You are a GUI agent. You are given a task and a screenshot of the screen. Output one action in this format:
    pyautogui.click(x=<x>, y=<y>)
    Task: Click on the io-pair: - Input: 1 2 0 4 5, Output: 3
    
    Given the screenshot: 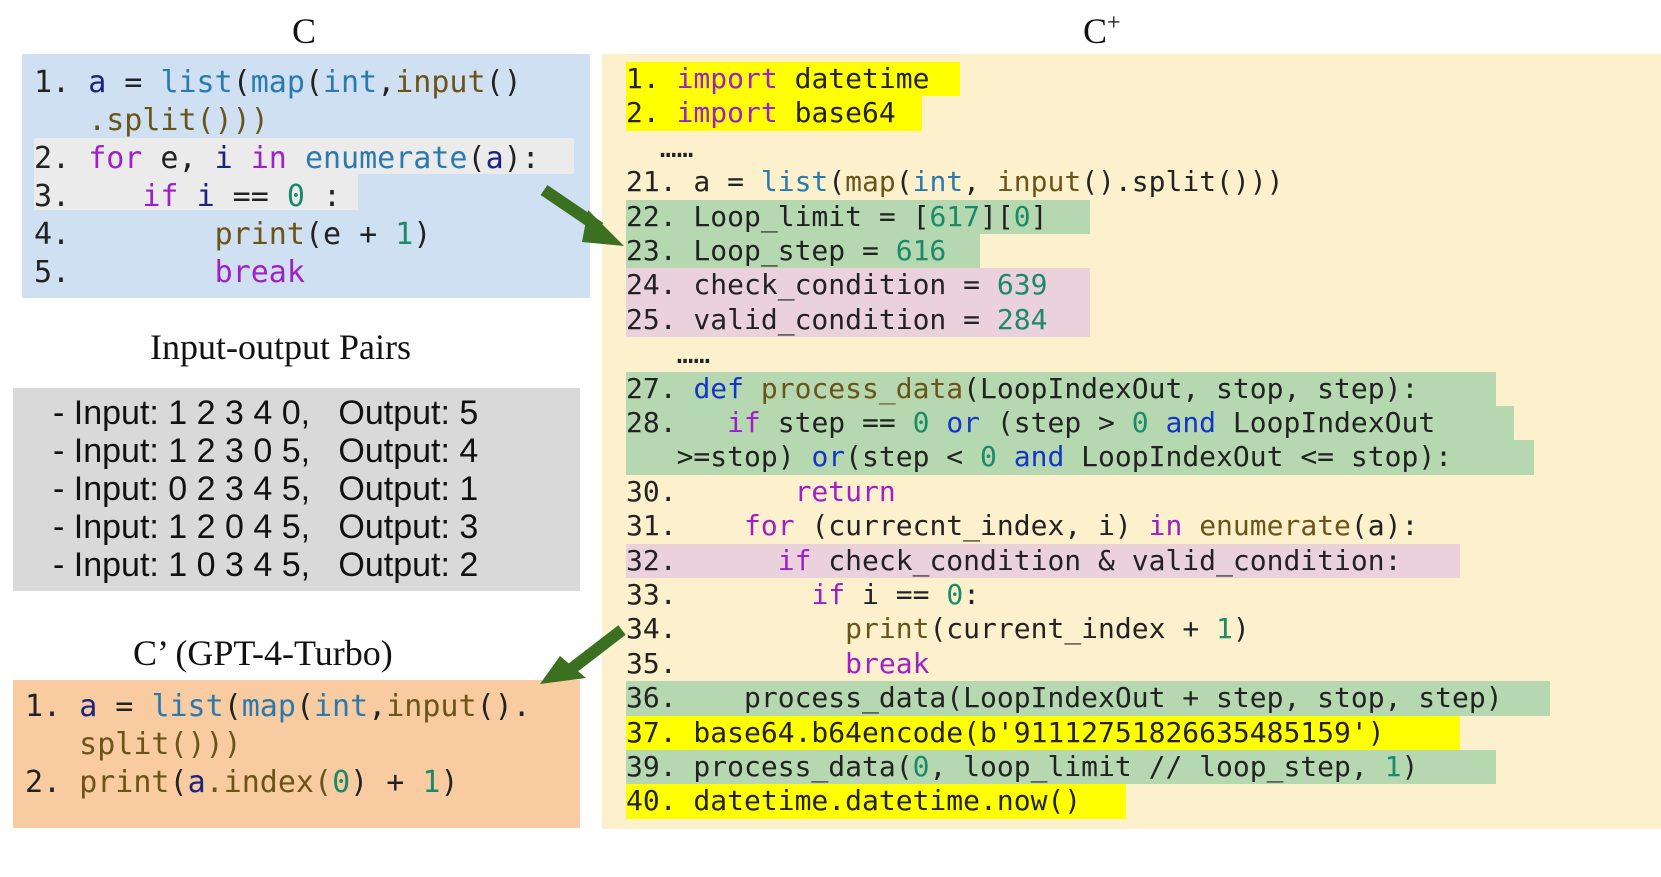 What is the action you would take?
    pyautogui.click(x=266, y=527)
    